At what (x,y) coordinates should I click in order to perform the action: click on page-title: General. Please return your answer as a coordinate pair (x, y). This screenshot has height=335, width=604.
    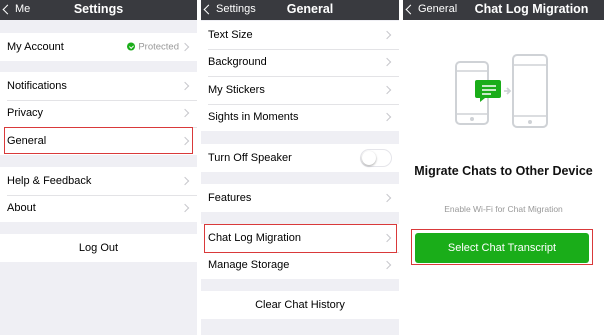
    Looking at the image, I should click on (310, 9).